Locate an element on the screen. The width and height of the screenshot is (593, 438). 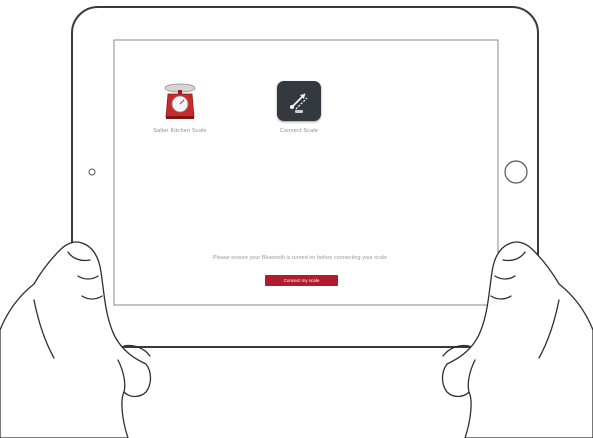
app-tile-connect-scale: Connect Scale is located at coordinates (299, 107).